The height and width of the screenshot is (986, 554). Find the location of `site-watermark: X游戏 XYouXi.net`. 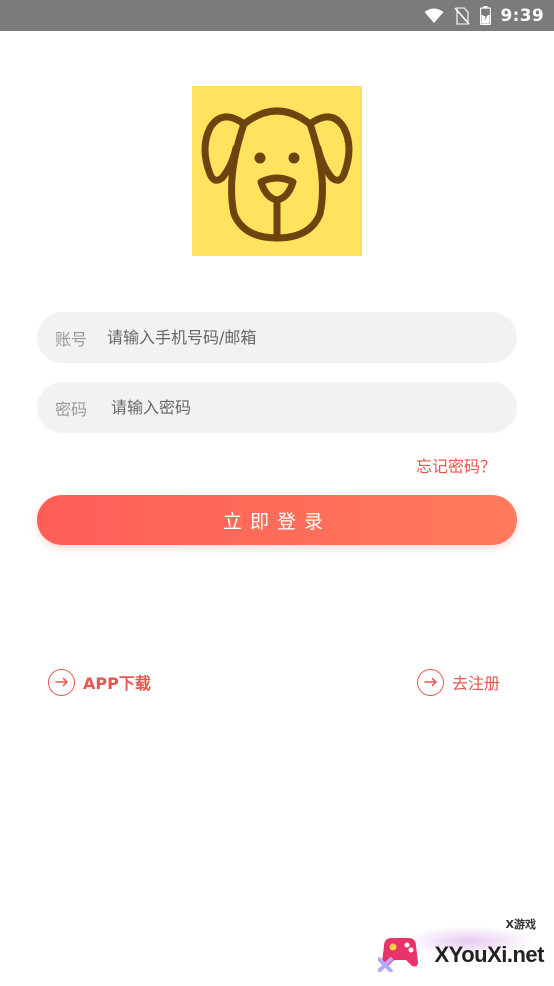

site-watermark: X游戏 XYouXi.net is located at coordinates (462, 944).